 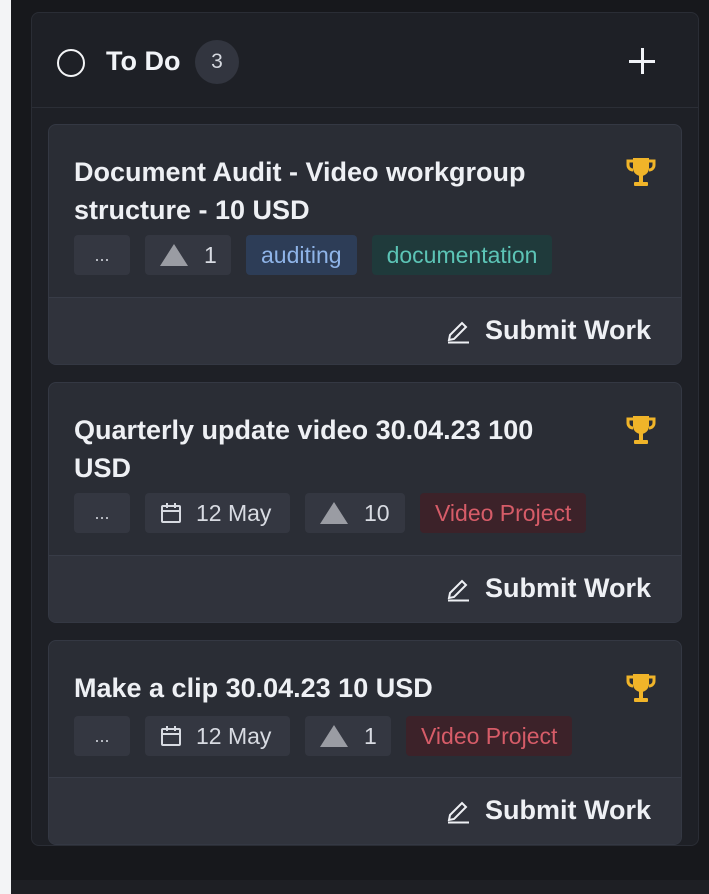 I want to click on plus-icon, so click(x=642, y=61).